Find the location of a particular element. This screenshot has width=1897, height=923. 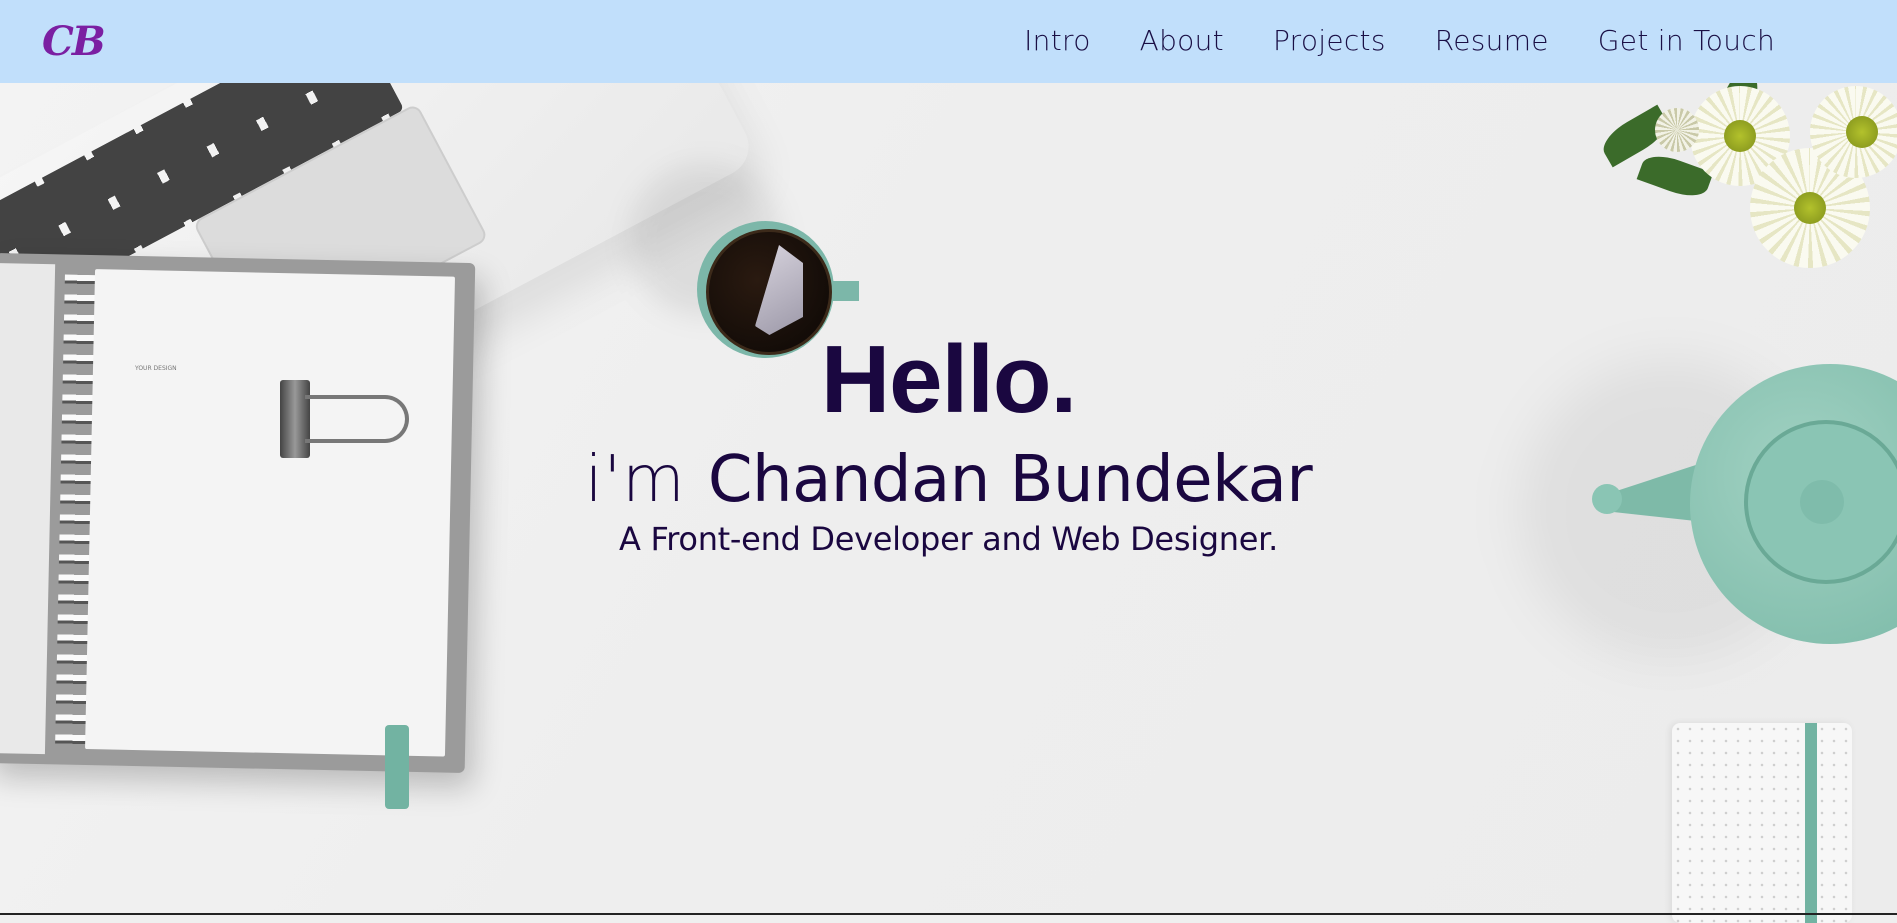

hero-name: Chandan Bundekar is located at coordinates (1010, 480).